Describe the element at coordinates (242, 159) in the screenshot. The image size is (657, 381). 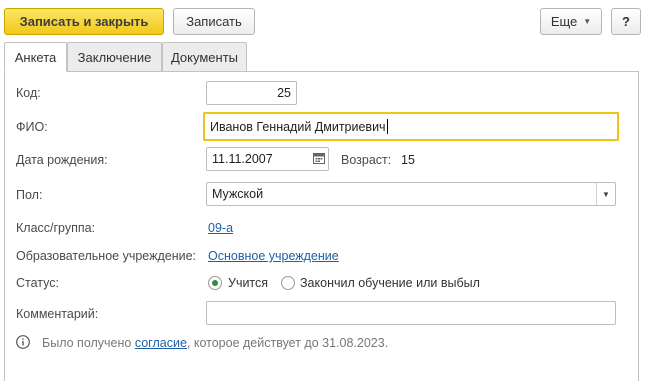
I see `birth-date-value: 11.11.2007` at that location.